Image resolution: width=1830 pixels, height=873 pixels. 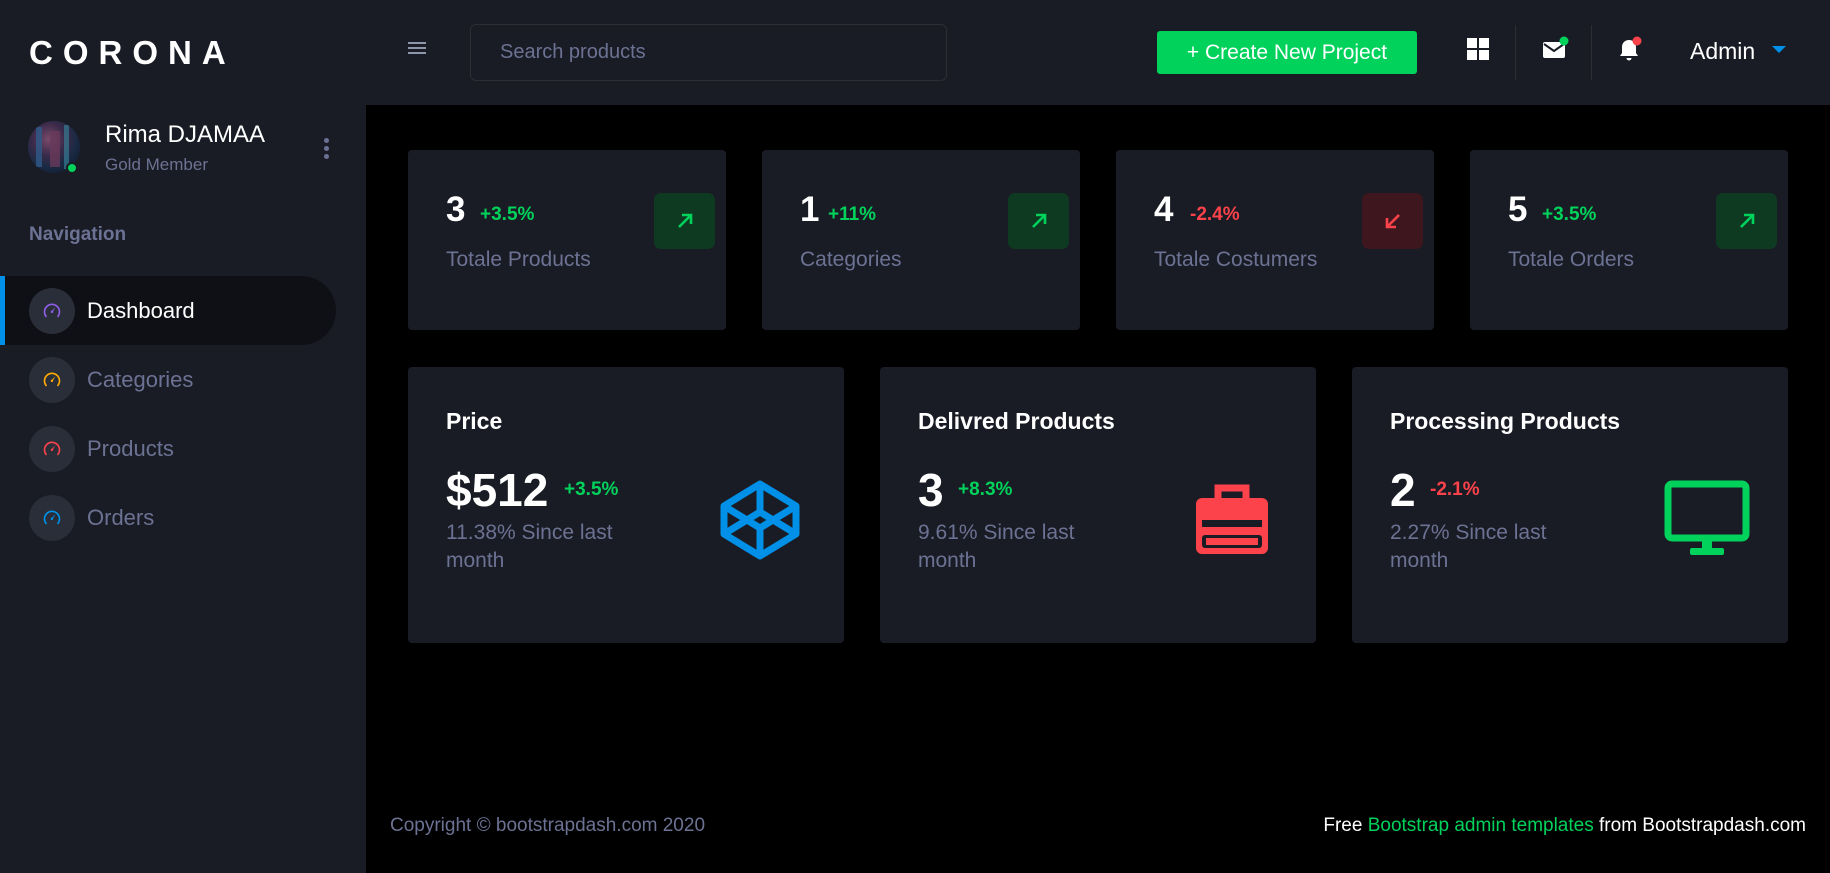 What do you see at coordinates (1518, 209) in the screenshot?
I see `stat-value: 5` at bounding box center [1518, 209].